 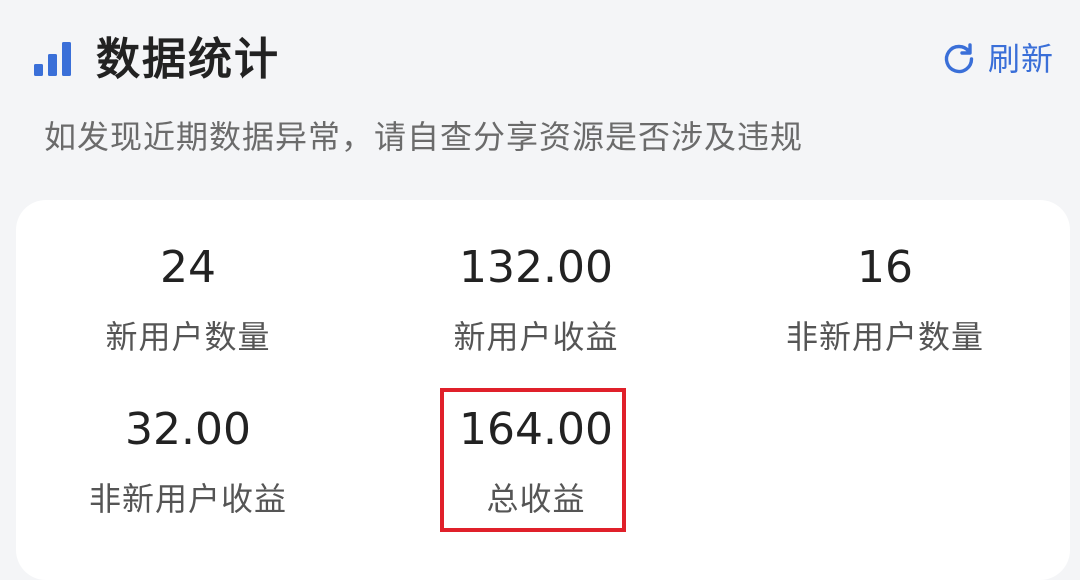 I want to click on stat-label: 新用户收益, so click(x=536, y=337).